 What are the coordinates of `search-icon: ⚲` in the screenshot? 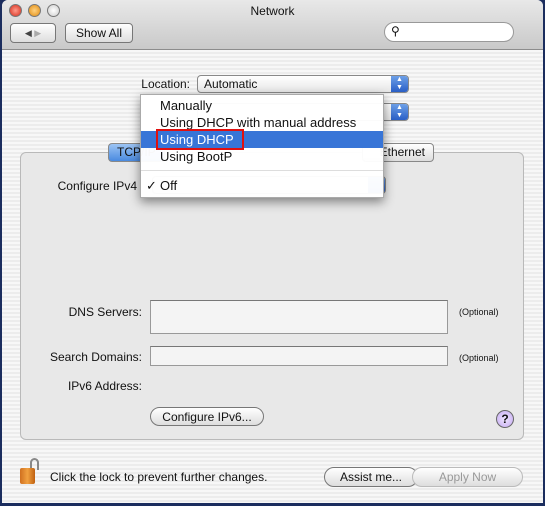 It's located at (395, 31).